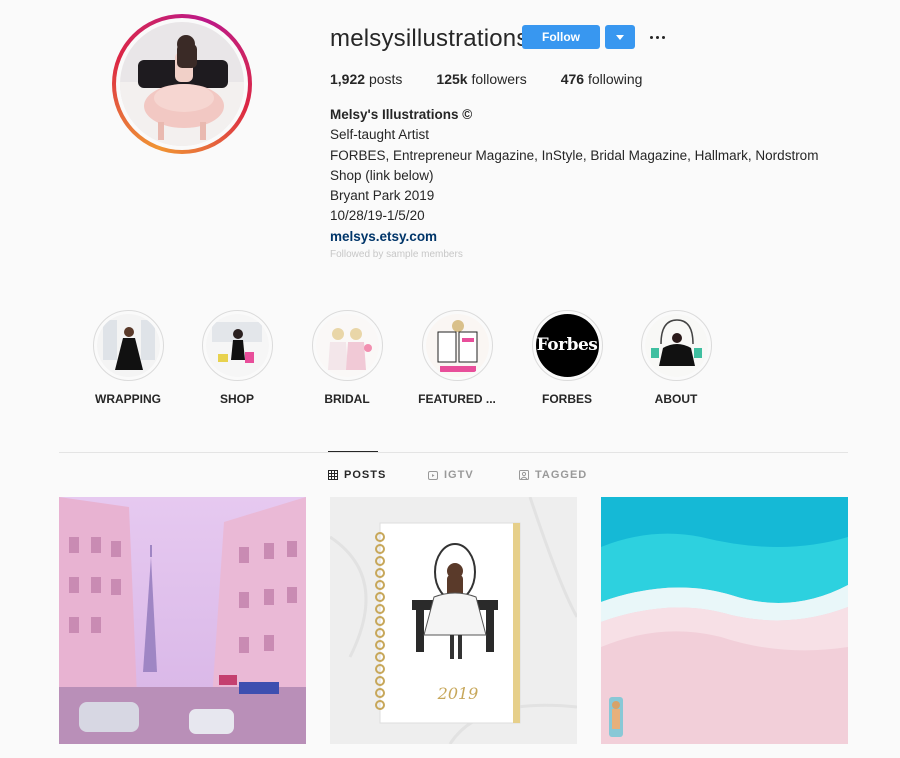  What do you see at coordinates (453, 452) in the screenshot?
I see `tabs-divider` at bounding box center [453, 452].